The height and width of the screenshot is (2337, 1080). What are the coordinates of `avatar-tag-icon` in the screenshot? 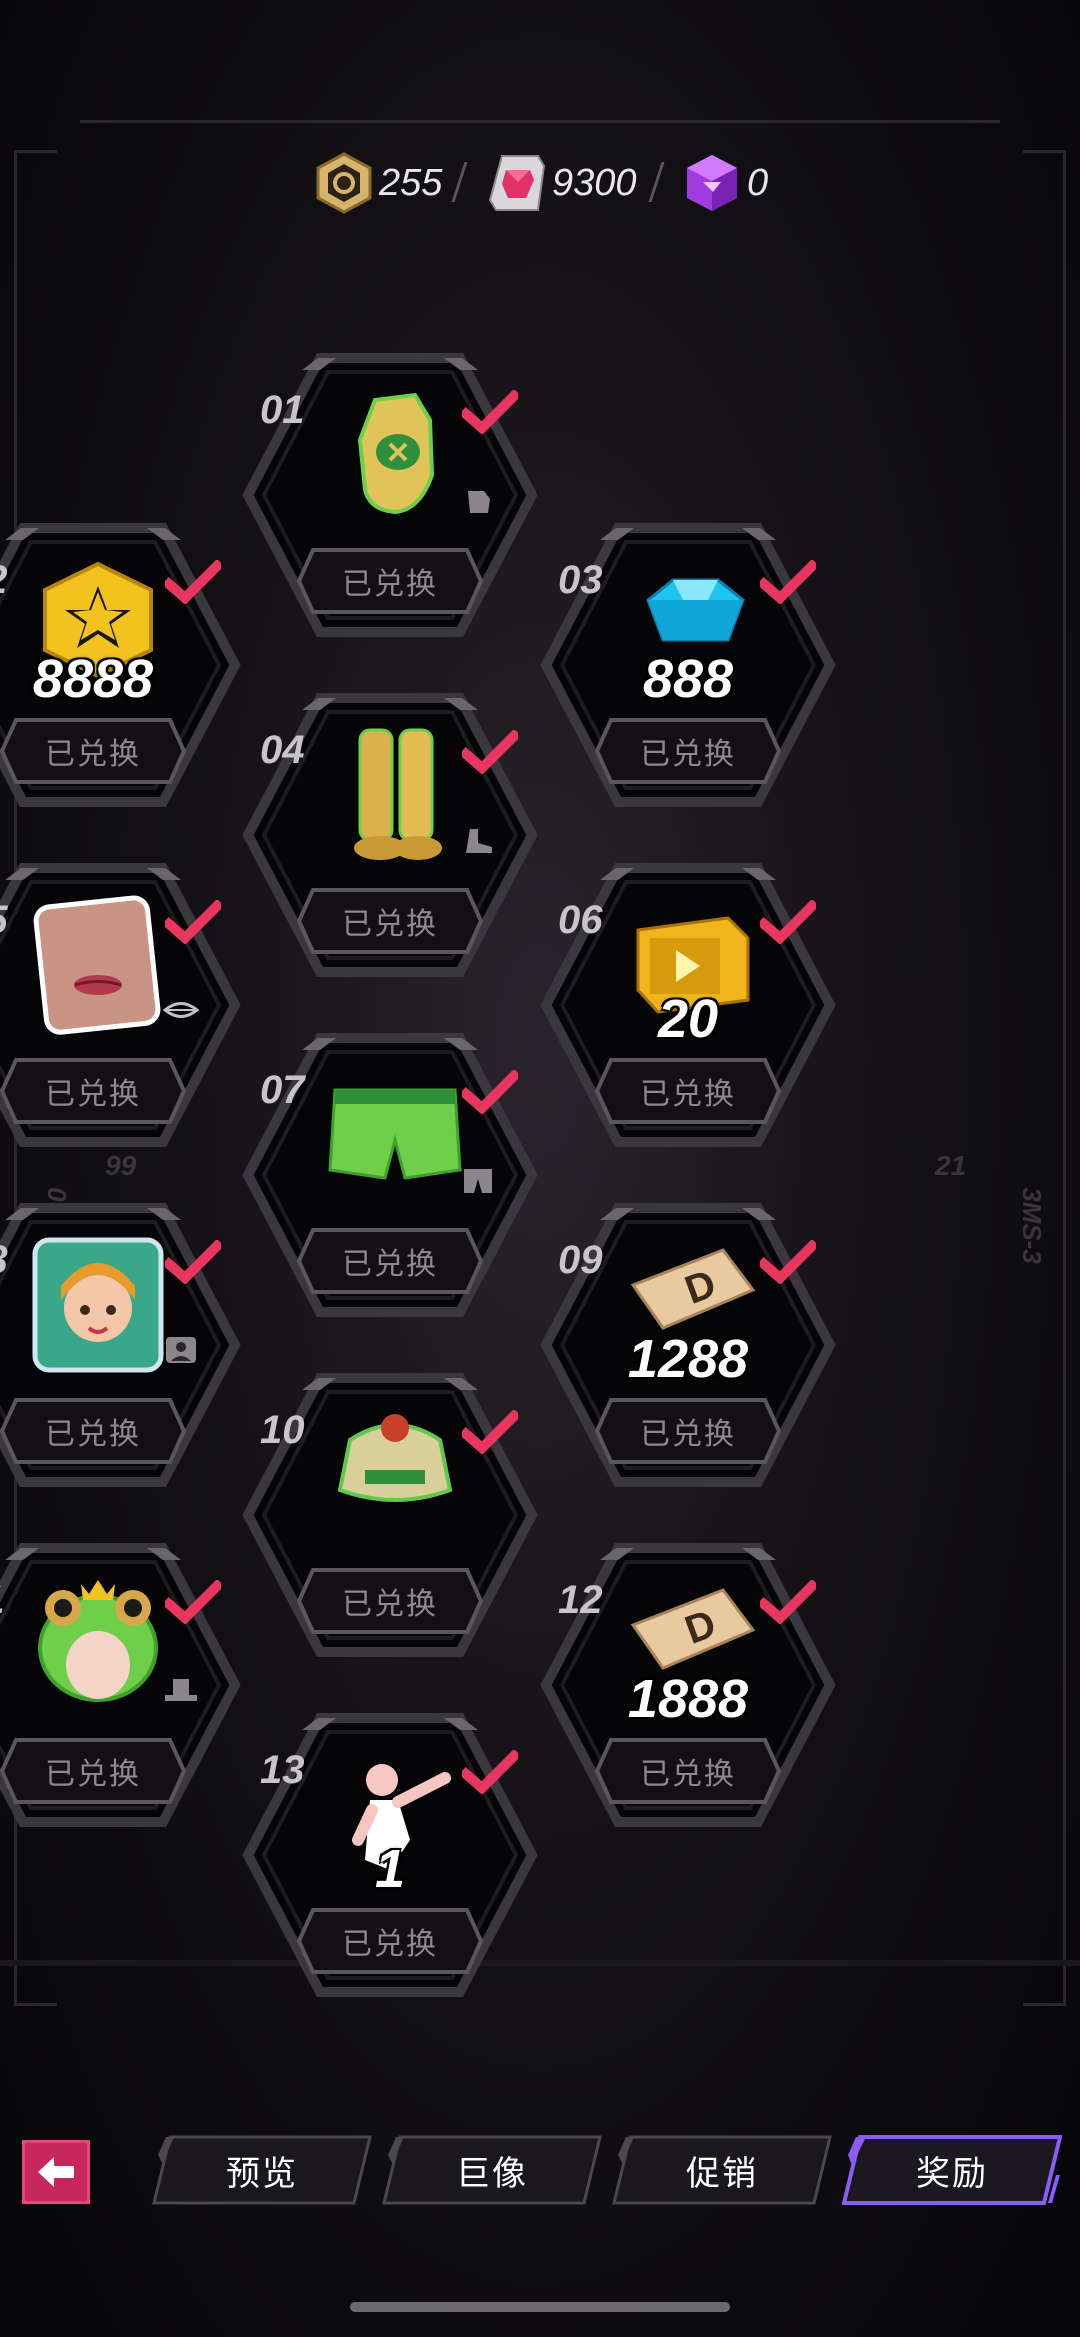 It's located at (181, 1350).